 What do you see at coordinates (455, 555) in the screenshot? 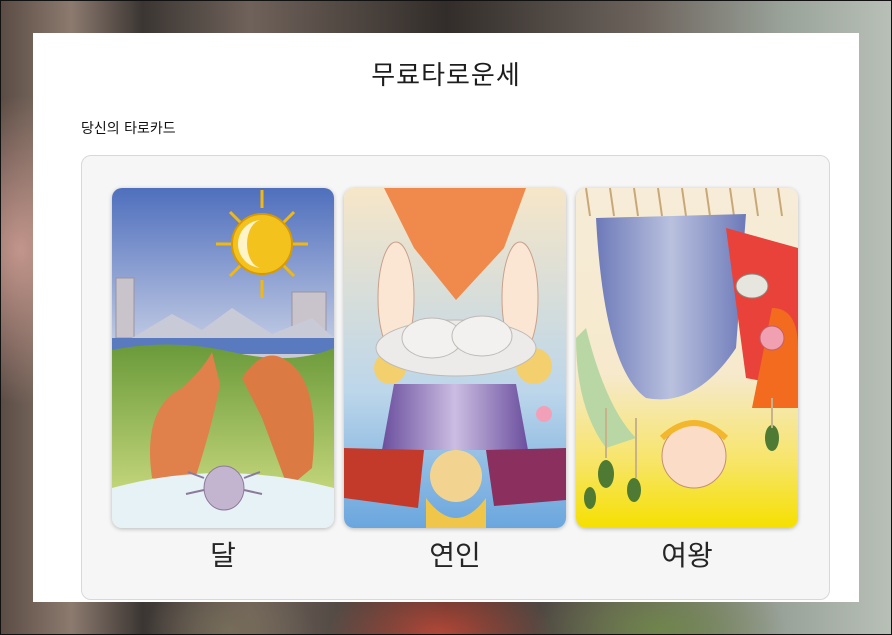
I see `card-name-lovers: 연인` at bounding box center [455, 555].